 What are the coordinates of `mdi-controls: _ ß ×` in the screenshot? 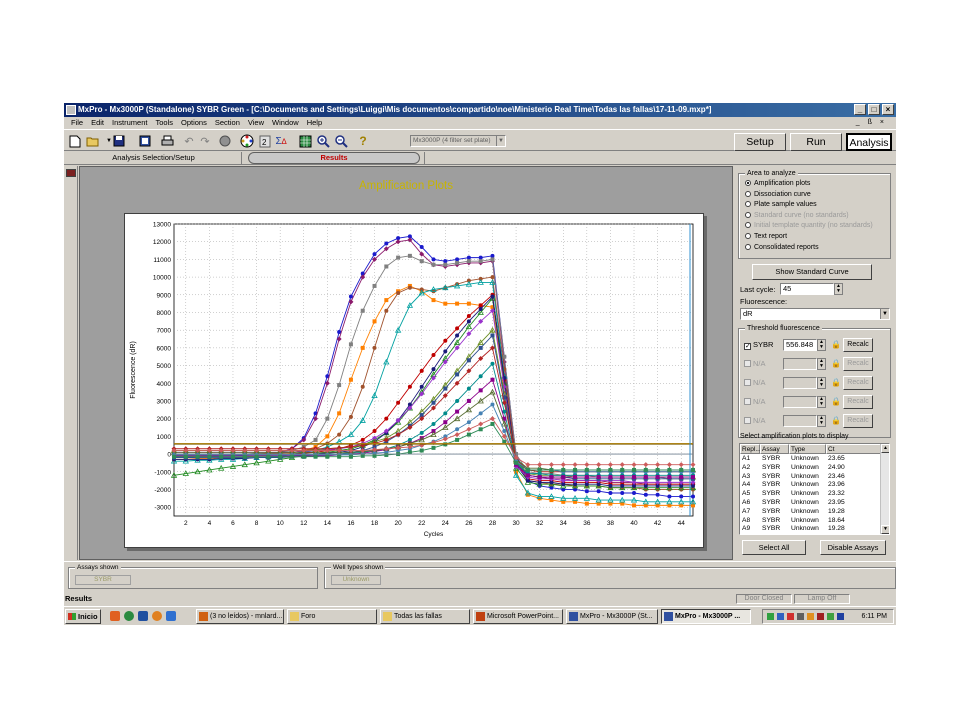 It's located at (870, 123).